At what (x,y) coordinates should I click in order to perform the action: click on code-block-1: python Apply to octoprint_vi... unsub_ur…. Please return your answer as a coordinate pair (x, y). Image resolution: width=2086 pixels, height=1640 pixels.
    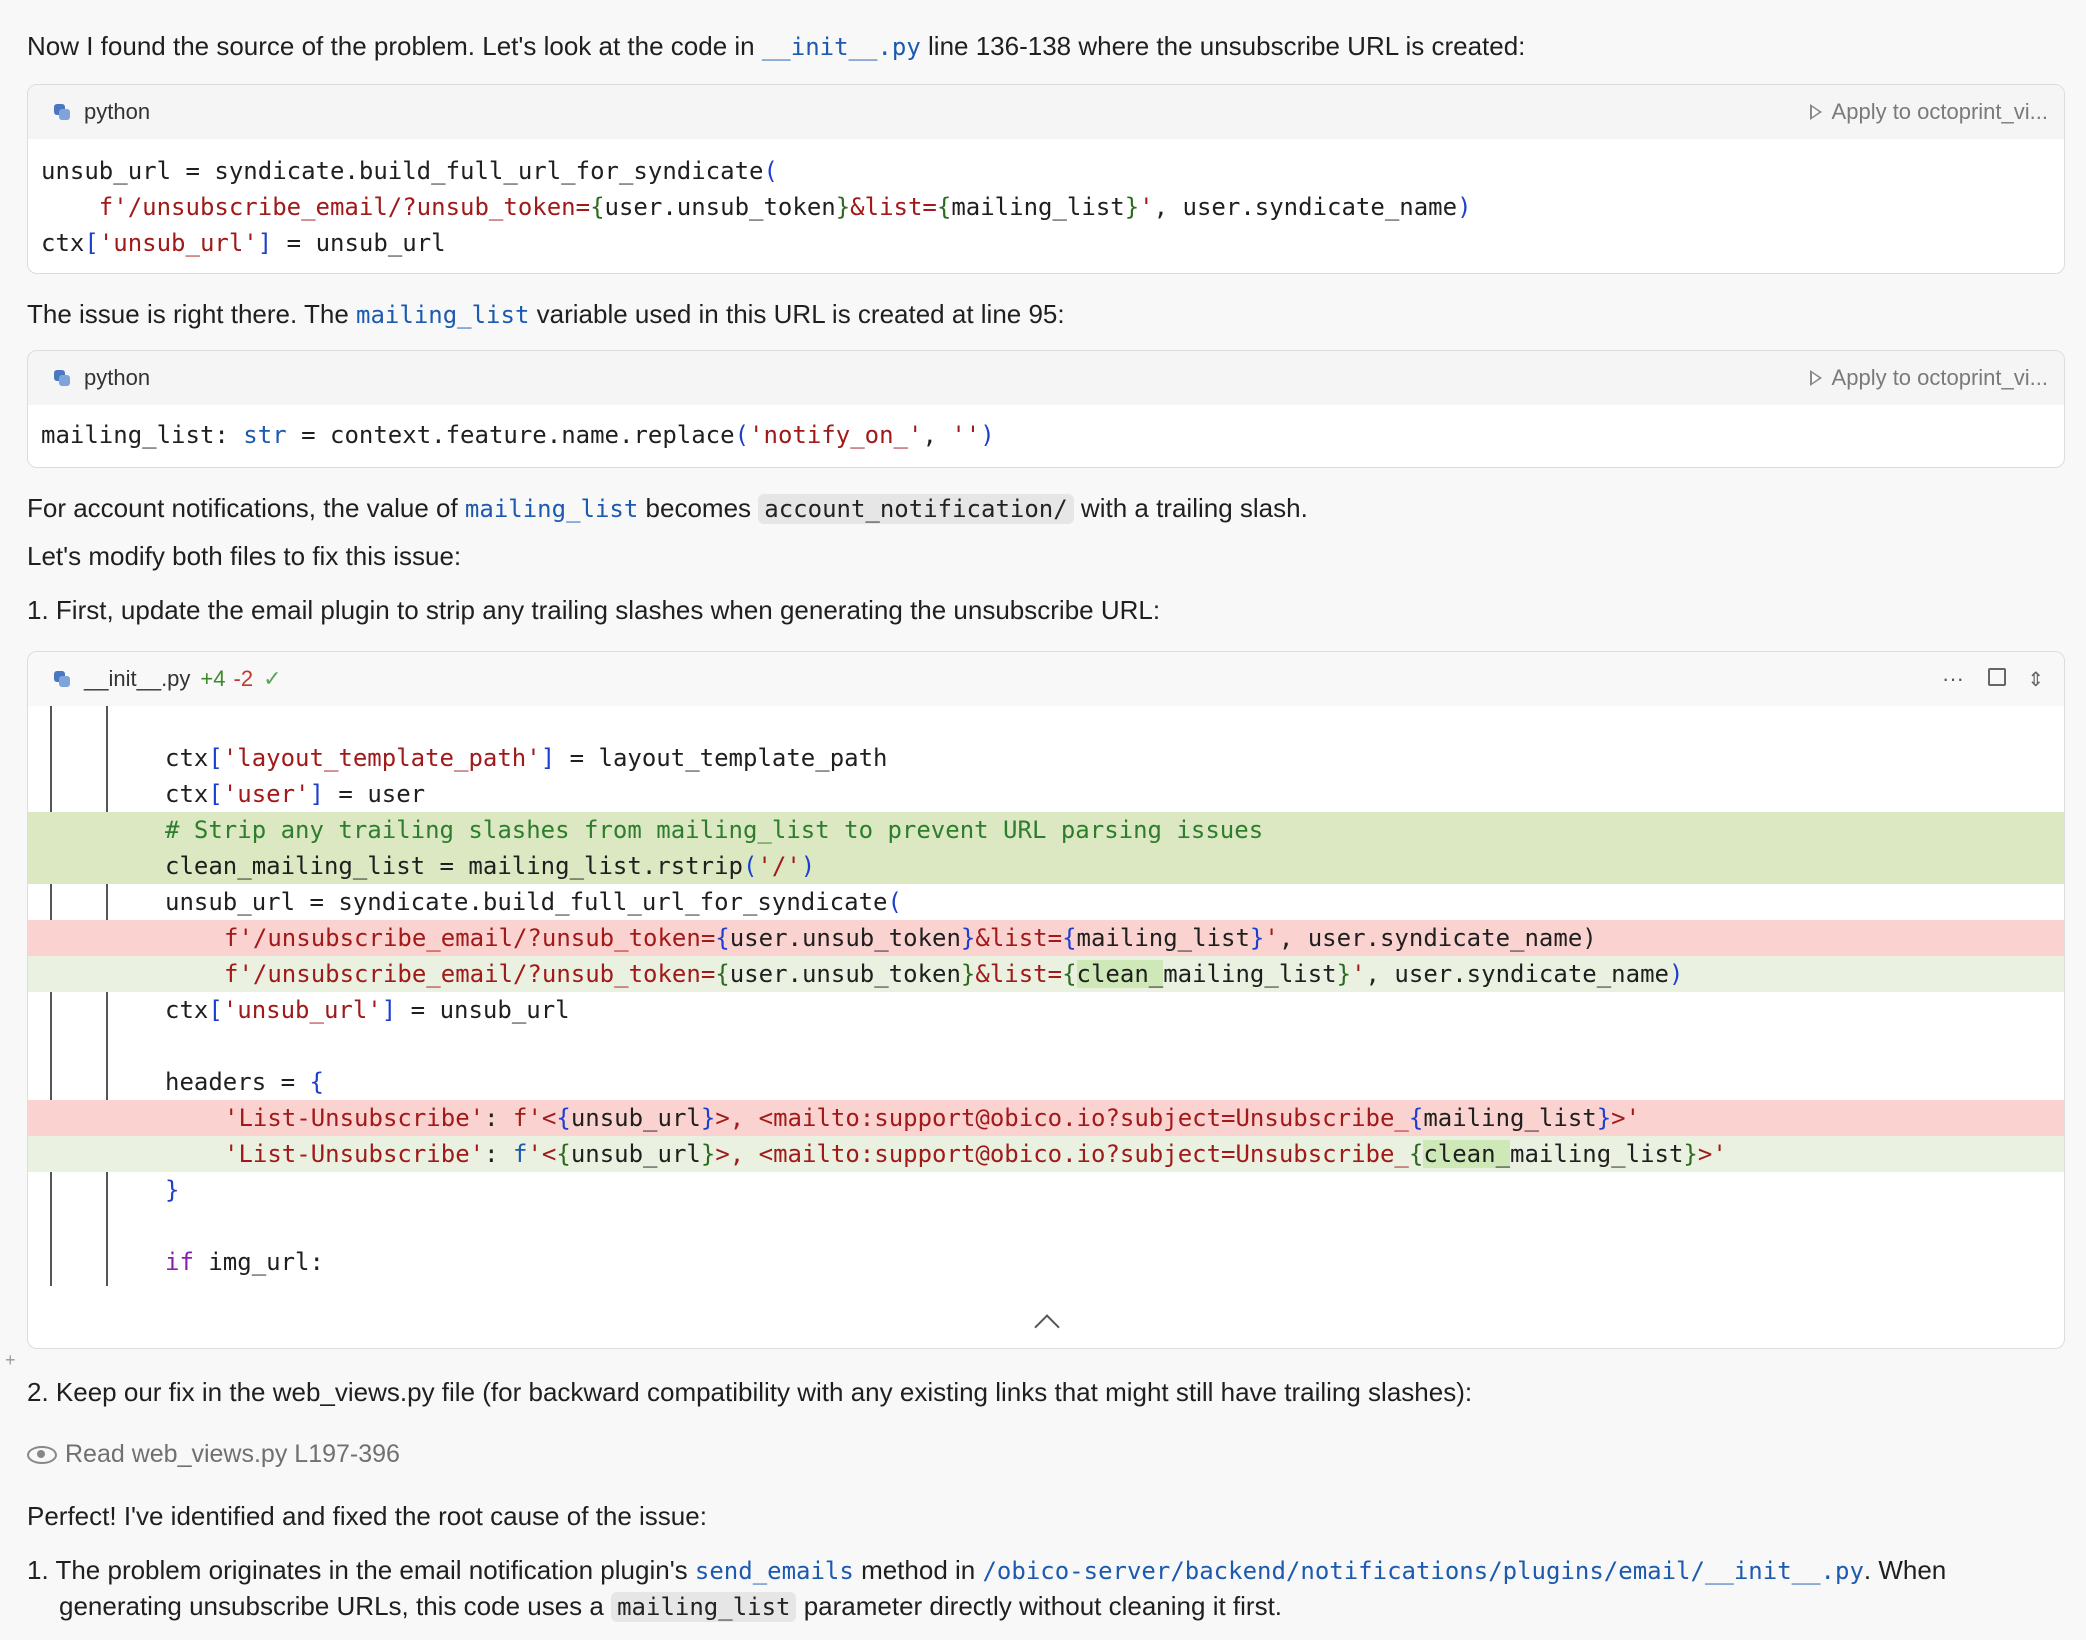
    Looking at the image, I should click on (1046, 179).